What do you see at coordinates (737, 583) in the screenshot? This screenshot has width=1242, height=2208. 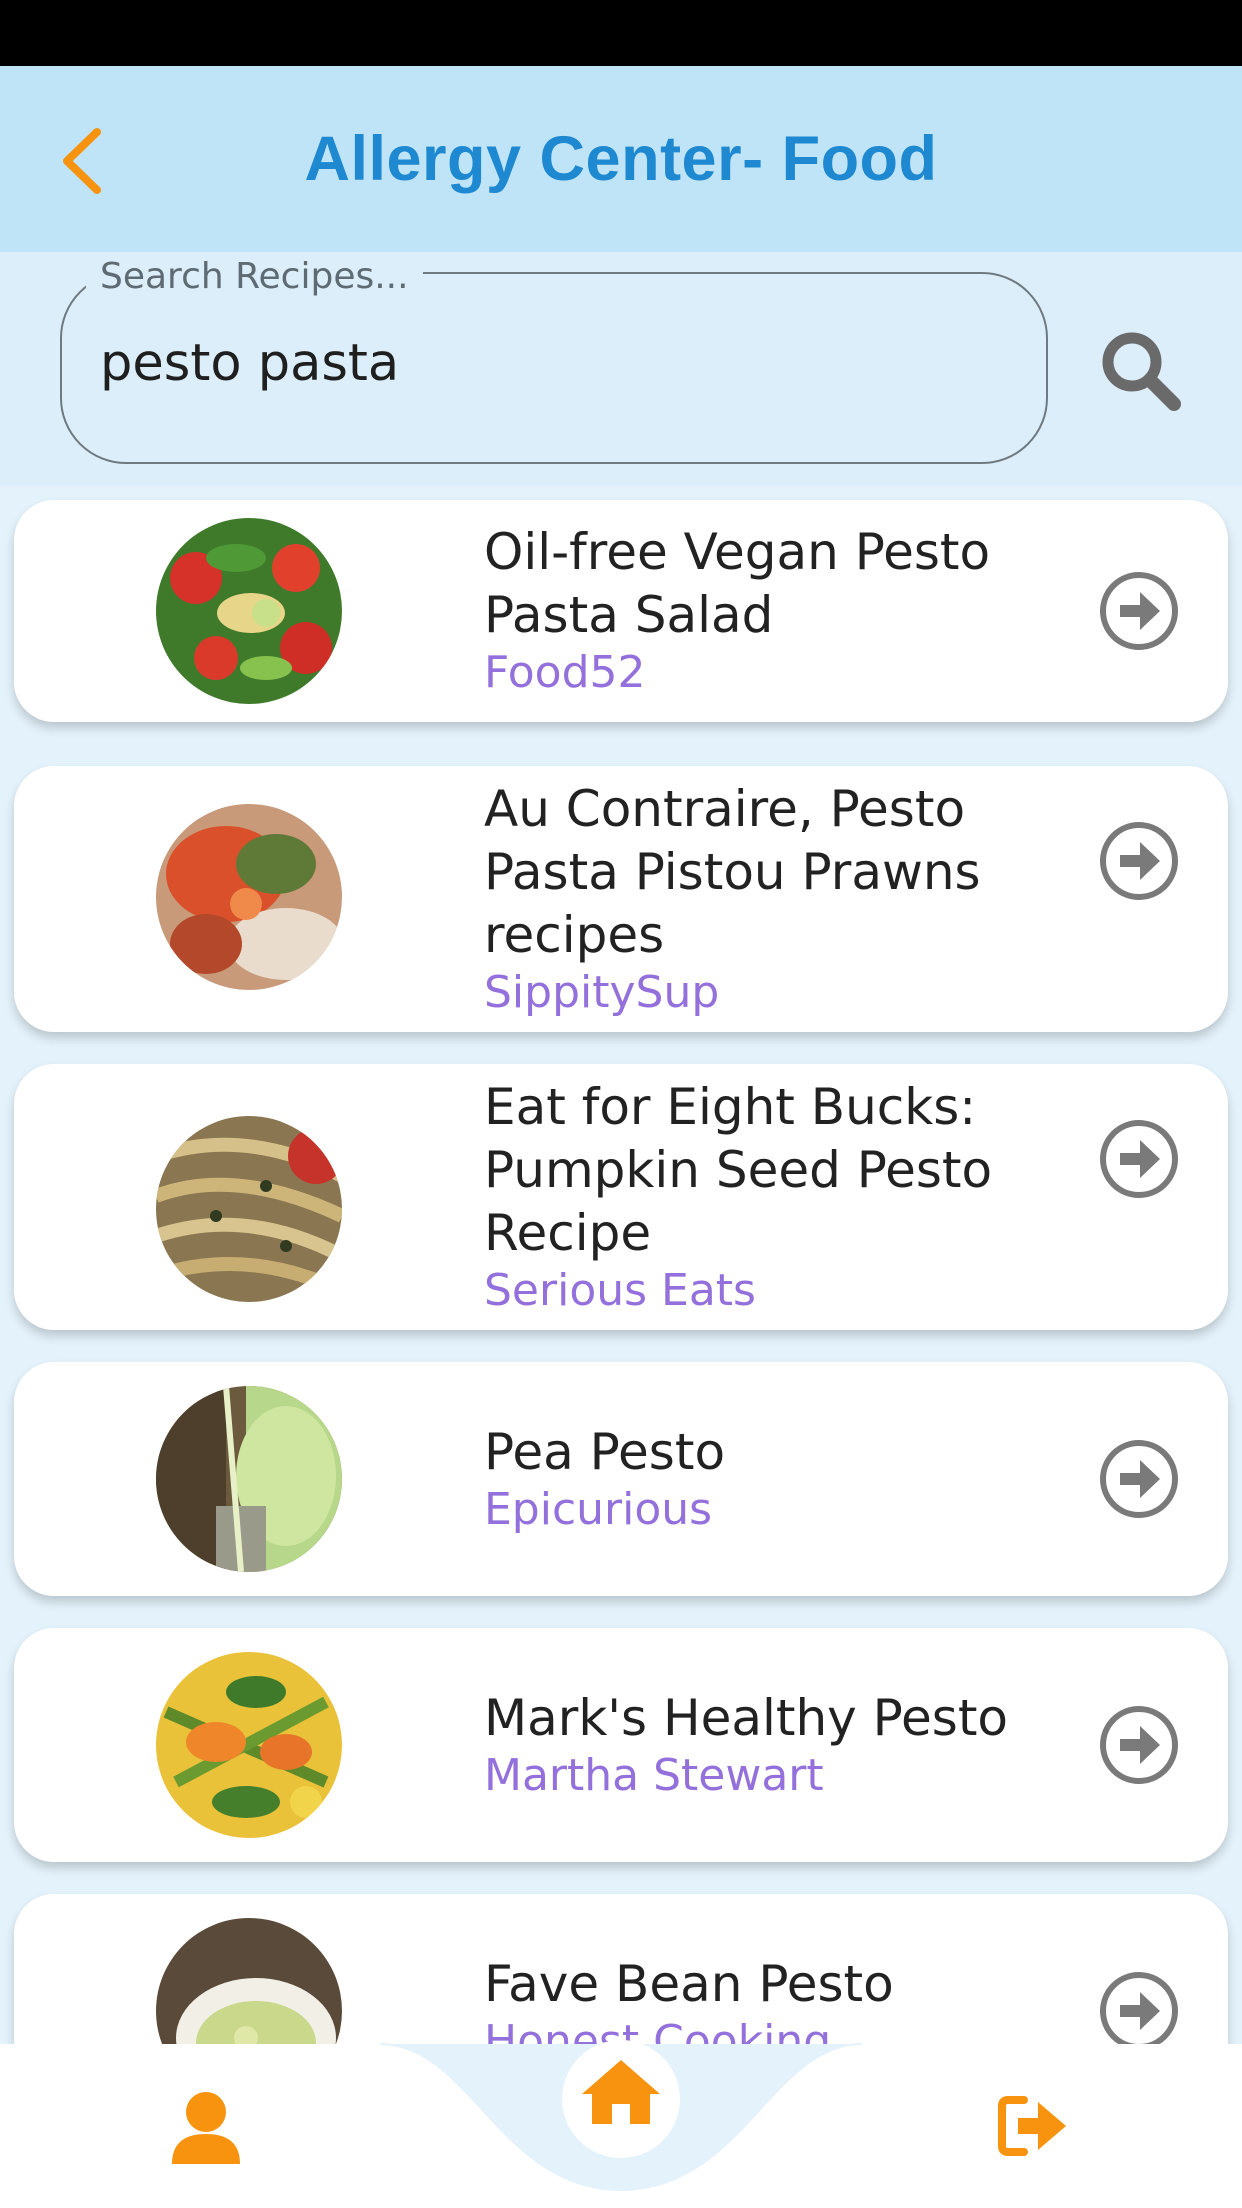 I see `recipe-title: Oil-free Vegan Pesto Pasta Salad` at bounding box center [737, 583].